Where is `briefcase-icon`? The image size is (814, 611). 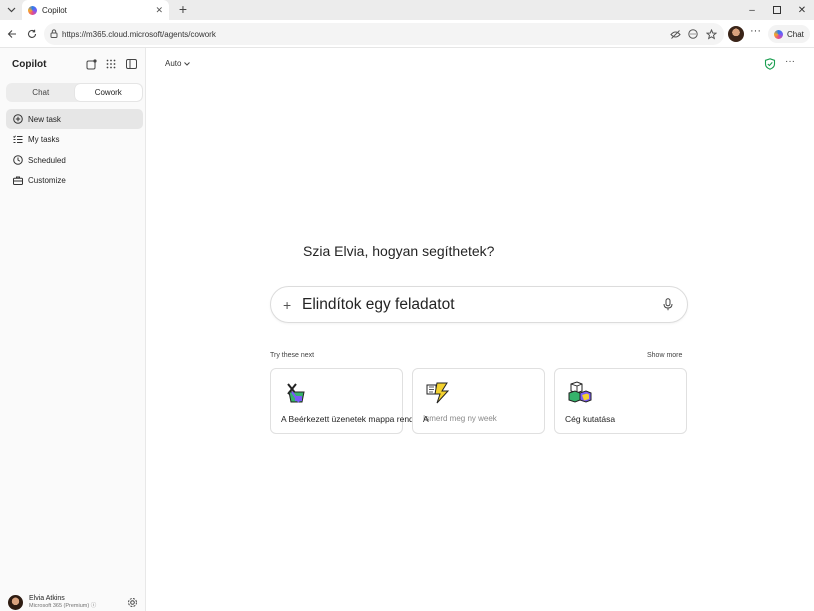 briefcase-icon is located at coordinates (17, 180).